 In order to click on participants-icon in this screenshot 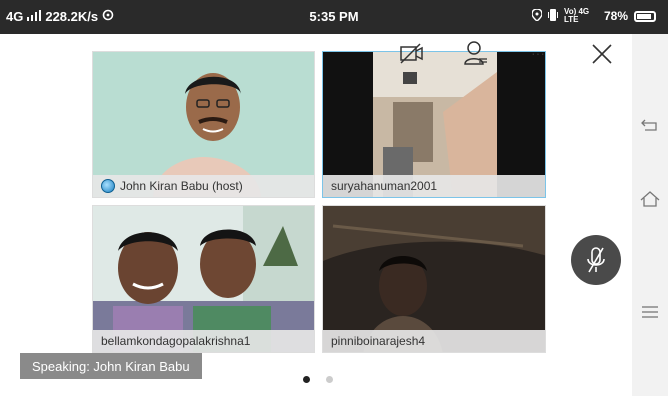, I will do `click(475, 53)`.